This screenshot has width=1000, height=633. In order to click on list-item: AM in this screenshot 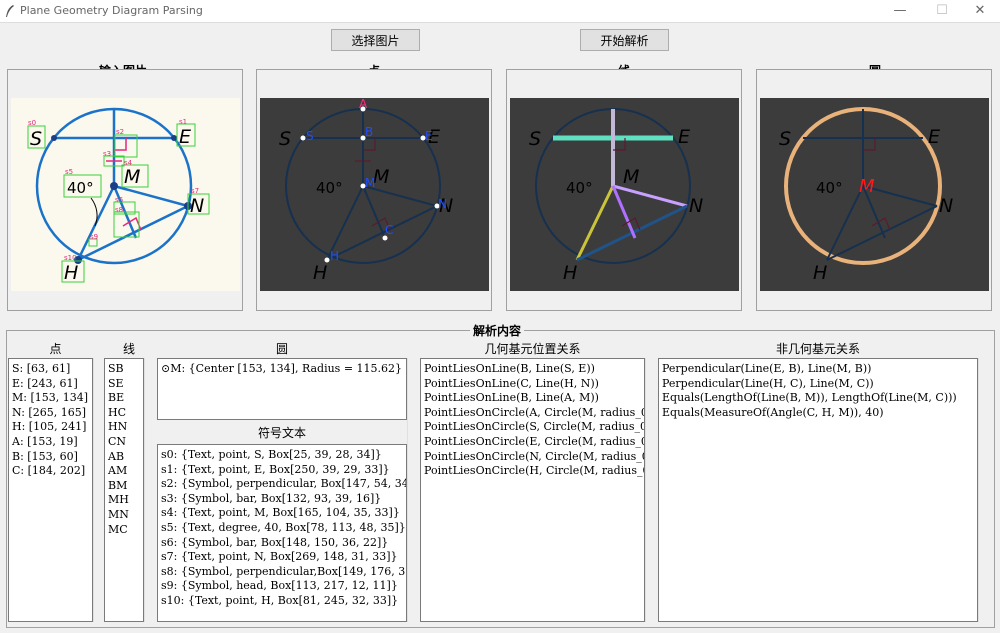, I will do `click(125, 471)`.